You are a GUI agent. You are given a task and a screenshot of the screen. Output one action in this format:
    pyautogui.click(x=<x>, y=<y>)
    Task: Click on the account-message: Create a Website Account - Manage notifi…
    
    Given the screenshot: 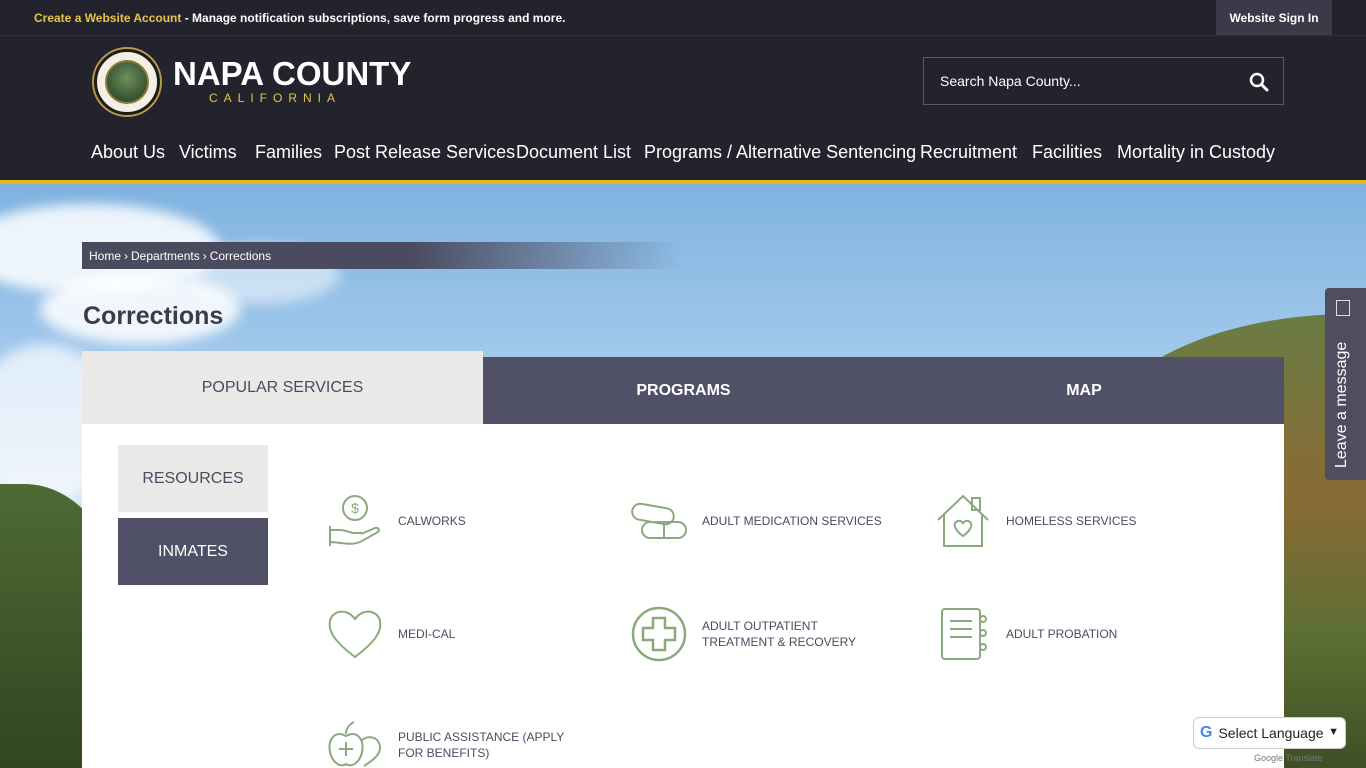 What is the action you would take?
    pyautogui.click(x=299, y=18)
    